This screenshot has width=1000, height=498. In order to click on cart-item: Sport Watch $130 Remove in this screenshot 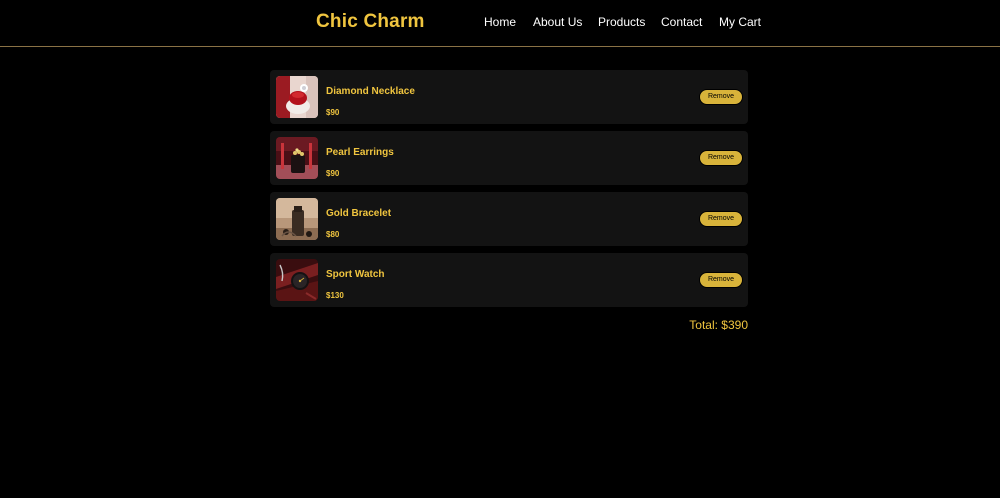, I will do `click(509, 280)`.